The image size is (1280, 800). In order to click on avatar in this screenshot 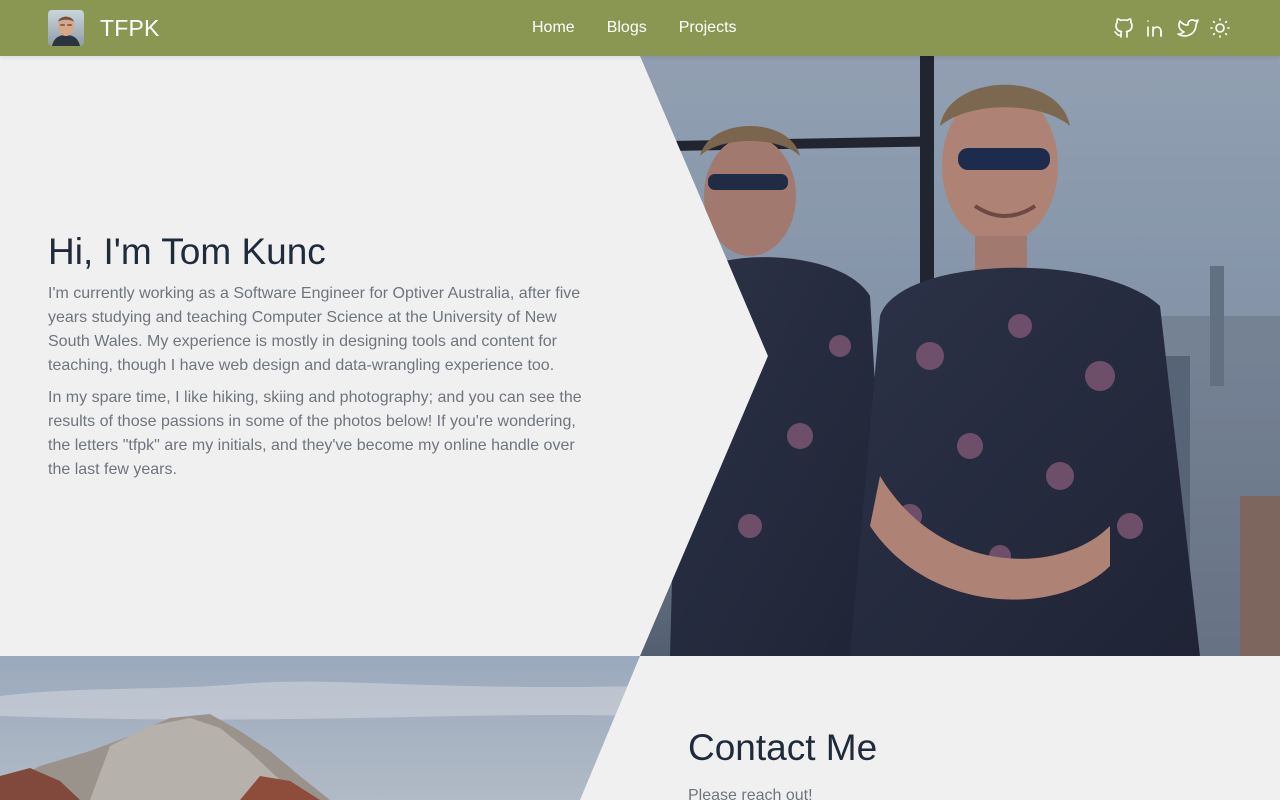, I will do `click(66, 28)`.